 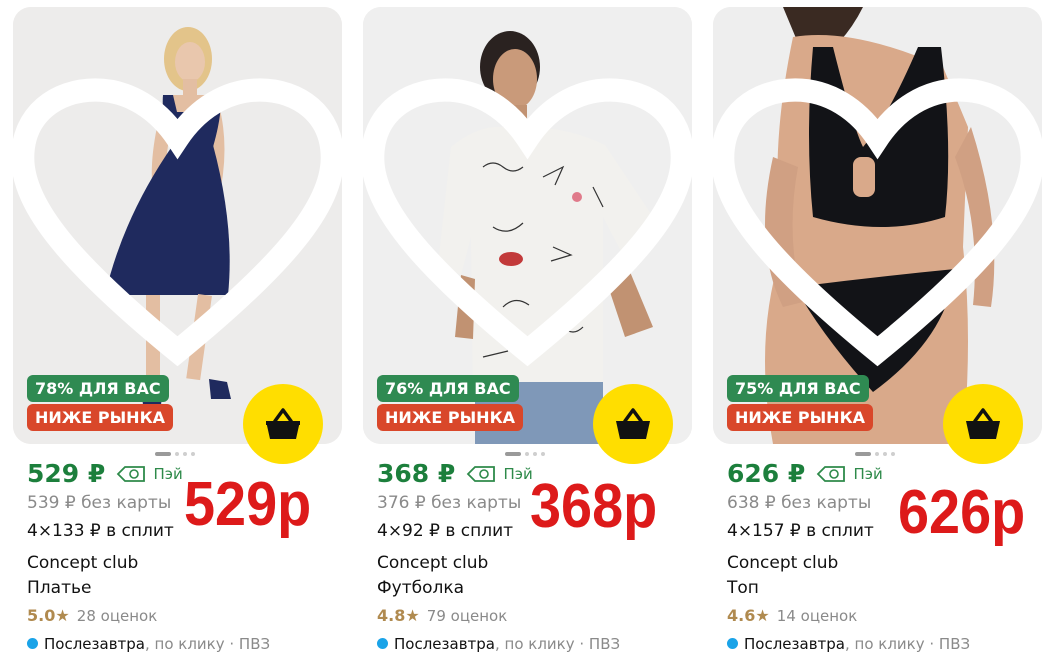 I want to click on rating-value: 4.6, so click(x=741, y=615).